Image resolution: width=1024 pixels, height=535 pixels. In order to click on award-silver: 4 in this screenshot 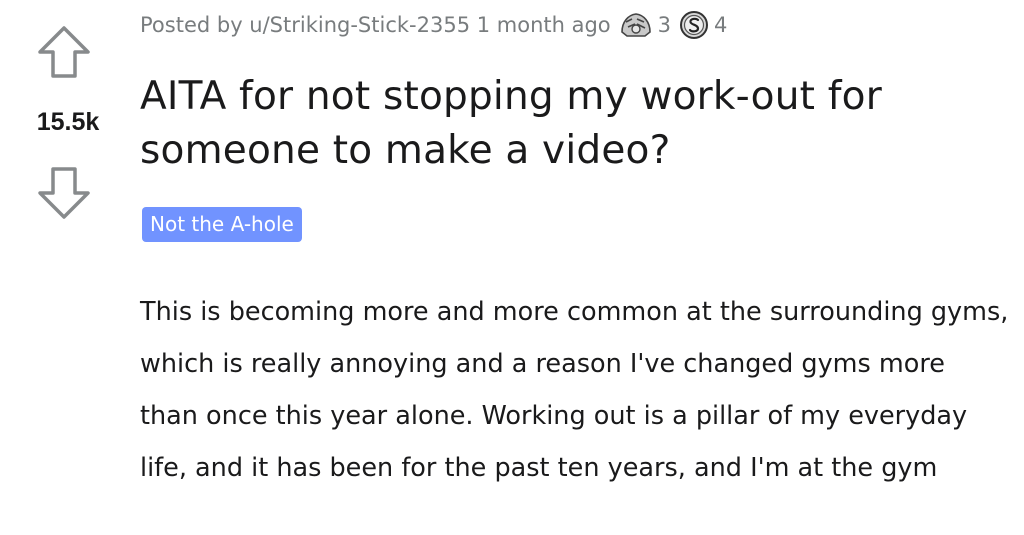, I will do `click(703, 25)`.